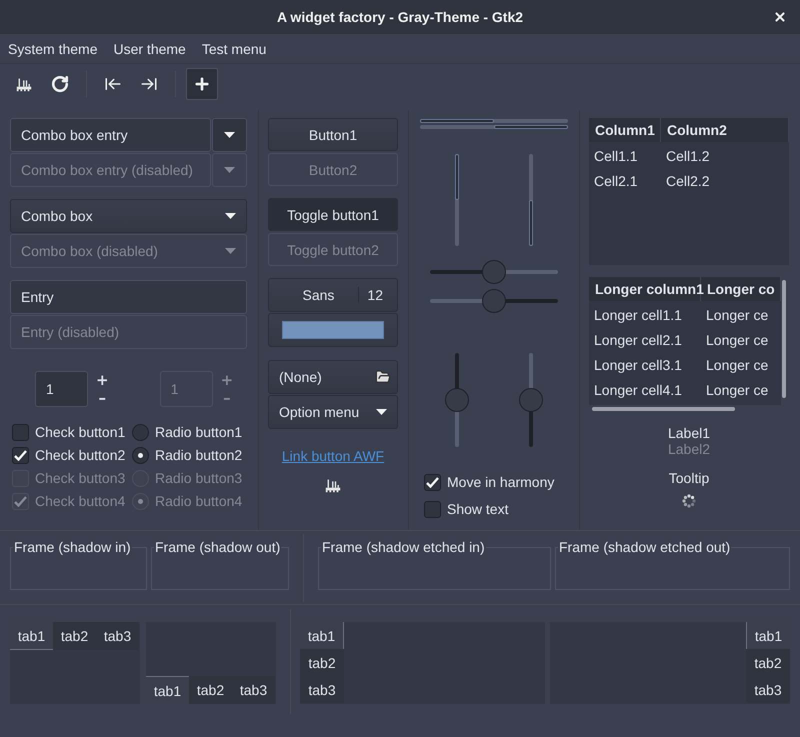 The height and width of the screenshot is (737, 800). I want to click on menu-item: System theme, so click(53, 48).